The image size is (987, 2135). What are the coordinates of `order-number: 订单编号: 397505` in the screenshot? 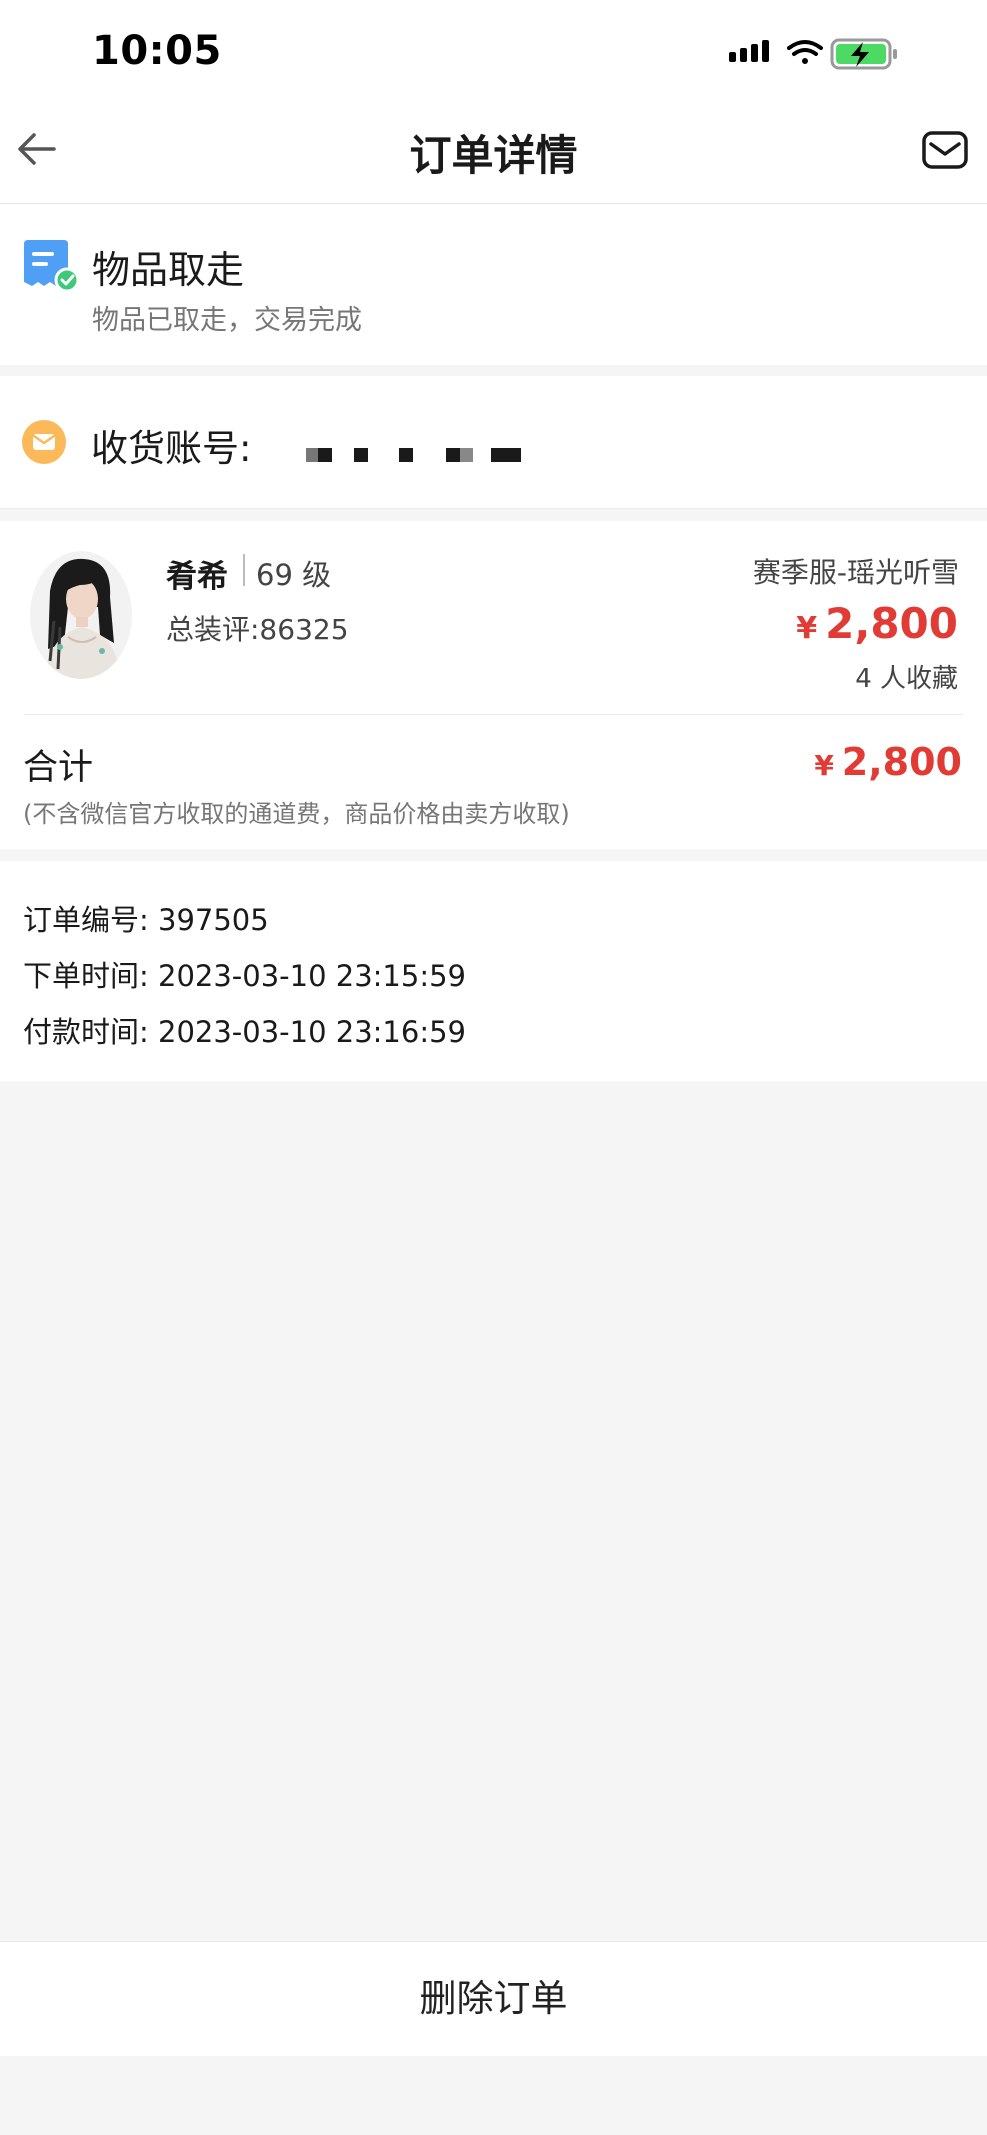 It's located at (146, 920).